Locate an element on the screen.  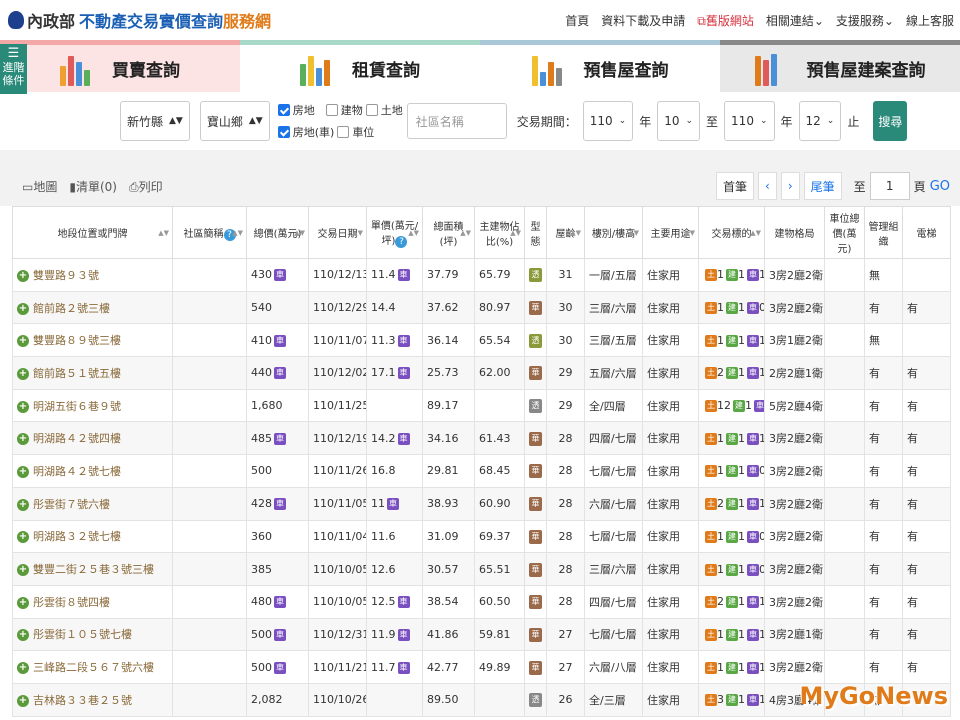
to-month-select: 12 ⌄ is located at coordinates (820, 121).